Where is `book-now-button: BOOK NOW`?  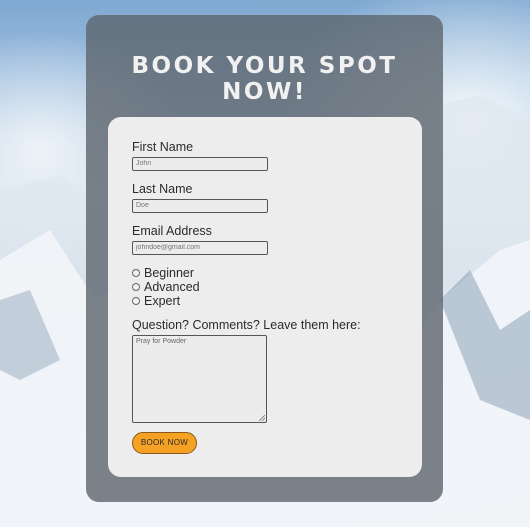 book-now-button: BOOK NOW is located at coordinates (164, 443).